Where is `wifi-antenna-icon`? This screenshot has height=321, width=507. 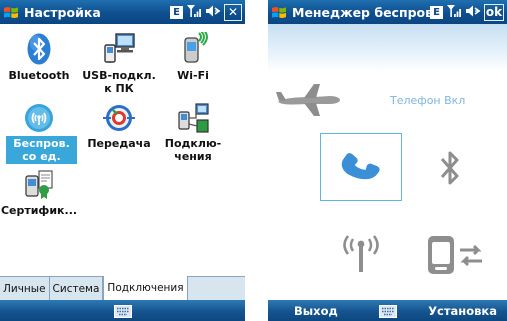 wifi-antenna-icon is located at coordinates (361, 253).